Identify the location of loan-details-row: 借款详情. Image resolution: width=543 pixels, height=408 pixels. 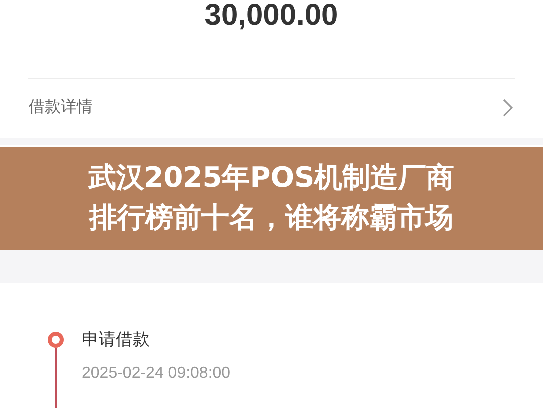
(271, 107).